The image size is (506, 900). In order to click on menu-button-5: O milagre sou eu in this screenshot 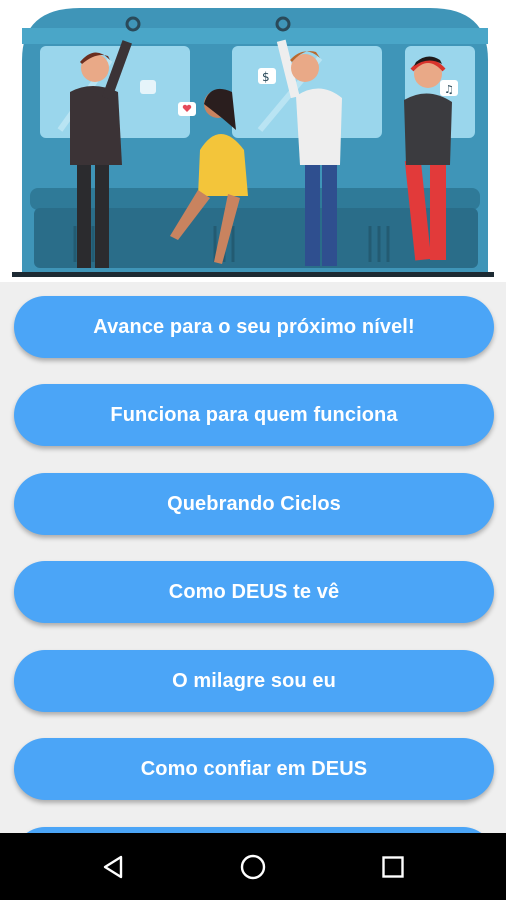, I will do `click(254, 681)`.